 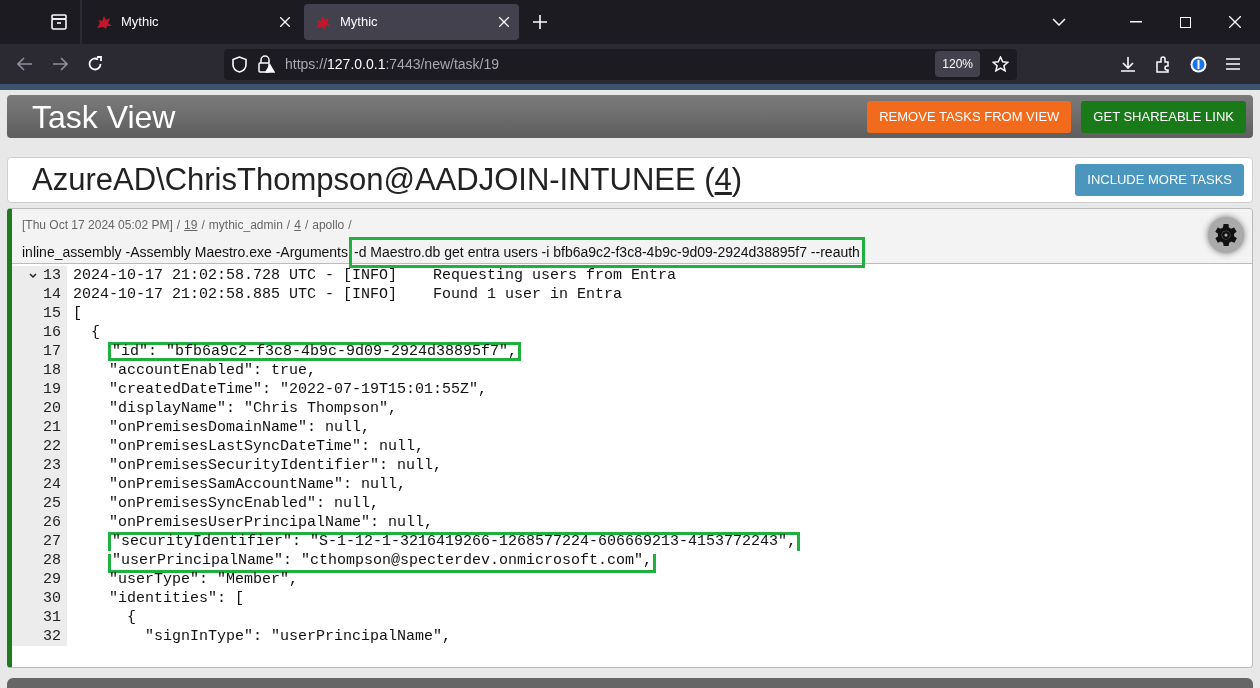 What do you see at coordinates (957, 64) in the screenshot?
I see `zoom-level-button: 120%` at bounding box center [957, 64].